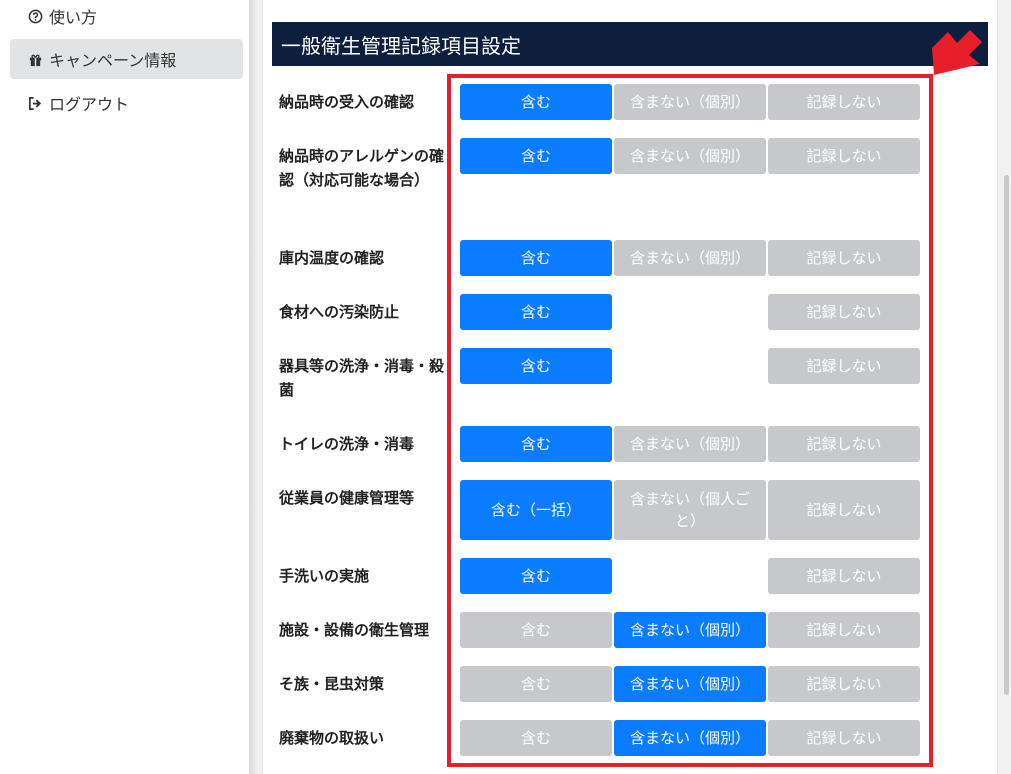  What do you see at coordinates (347, 444) in the screenshot?
I see `row-label: トイレの洗浄・消毒` at bounding box center [347, 444].